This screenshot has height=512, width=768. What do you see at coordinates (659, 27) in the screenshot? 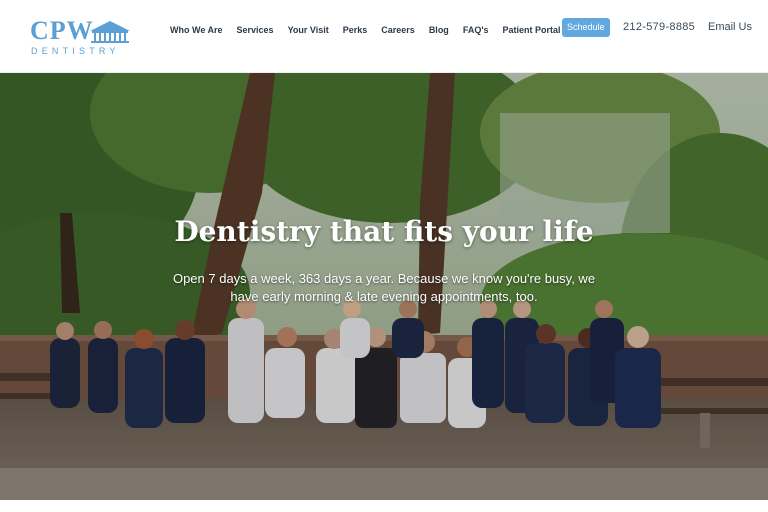
I see `phone-link: 212-579-8885` at bounding box center [659, 27].